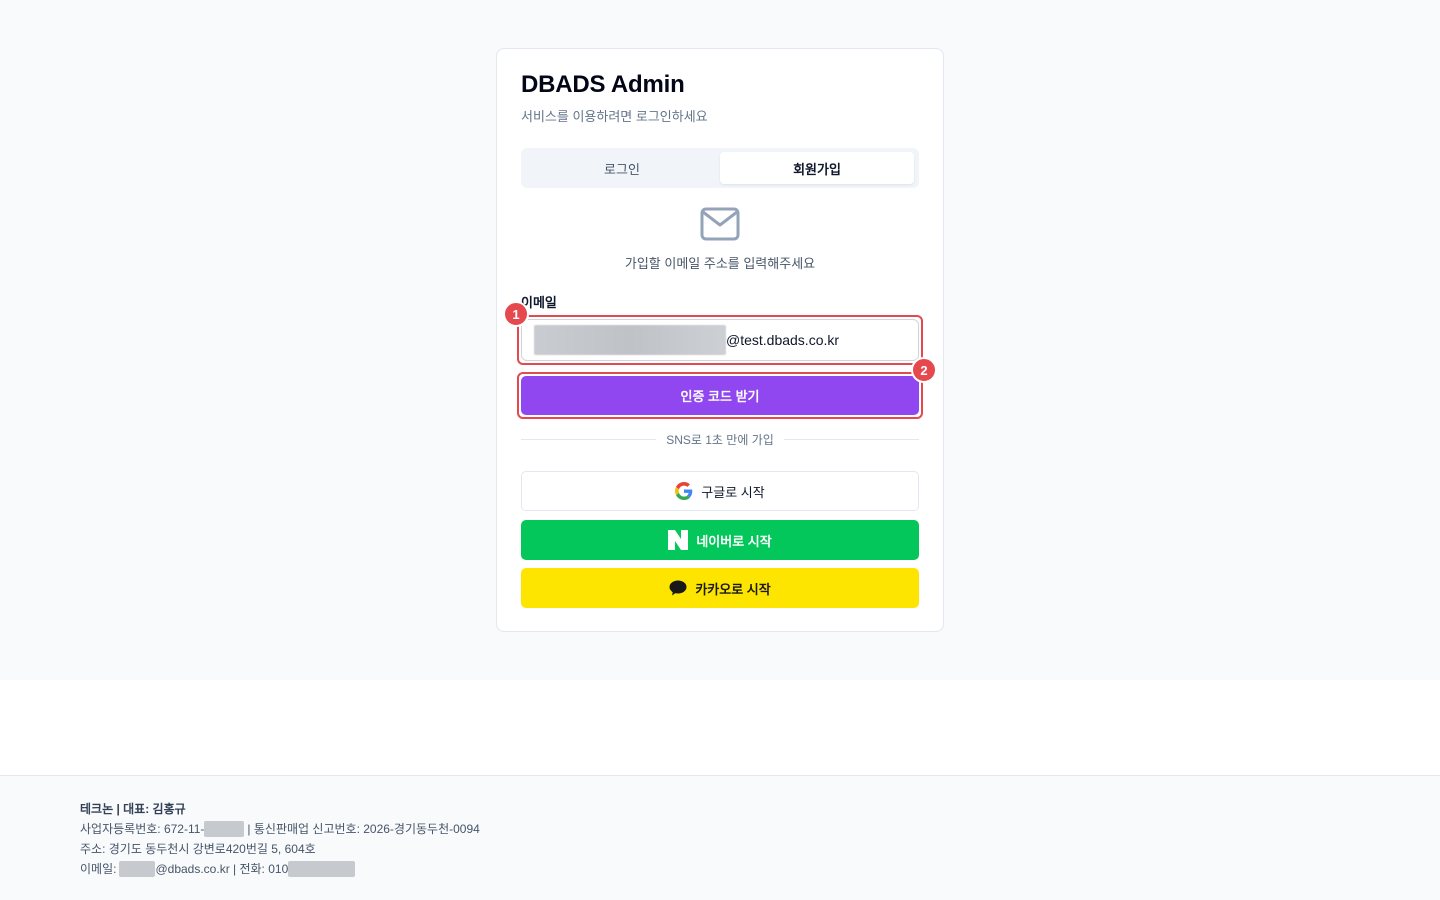 The image size is (1440, 900). Describe the element at coordinates (678, 588) in the screenshot. I see `kakao-chat-icon` at that location.